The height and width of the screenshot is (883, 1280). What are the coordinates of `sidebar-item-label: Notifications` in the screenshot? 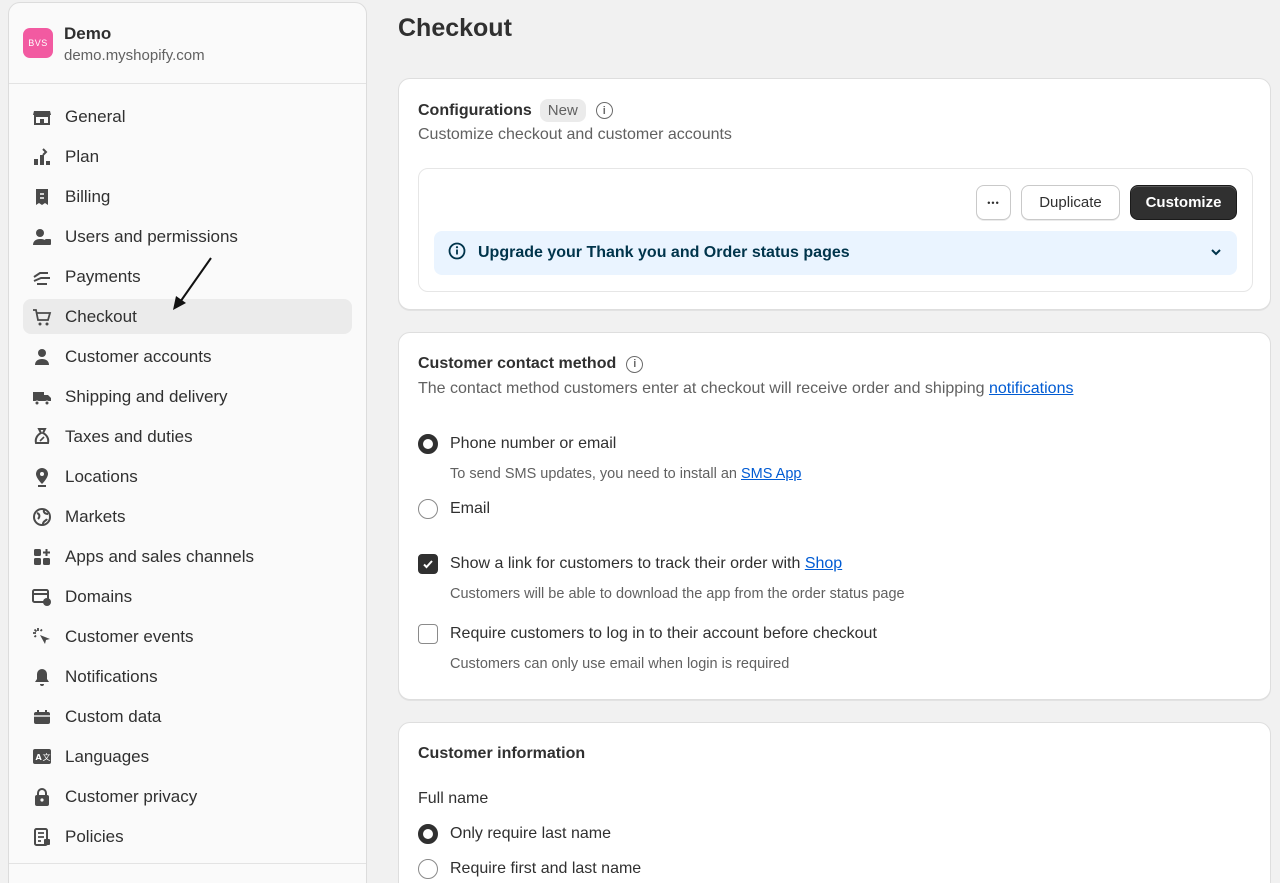 It's located at (111, 676).